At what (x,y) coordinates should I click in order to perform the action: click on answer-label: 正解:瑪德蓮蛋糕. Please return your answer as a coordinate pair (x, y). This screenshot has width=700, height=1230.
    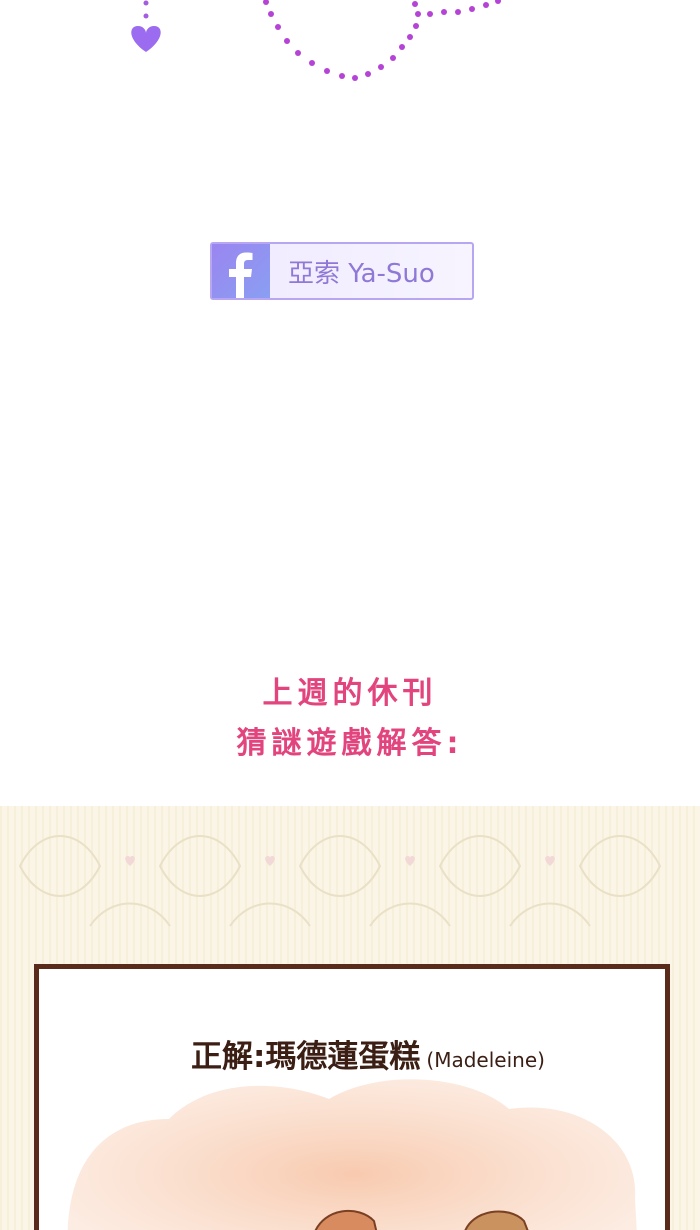
    Looking at the image, I should click on (306, 1057).